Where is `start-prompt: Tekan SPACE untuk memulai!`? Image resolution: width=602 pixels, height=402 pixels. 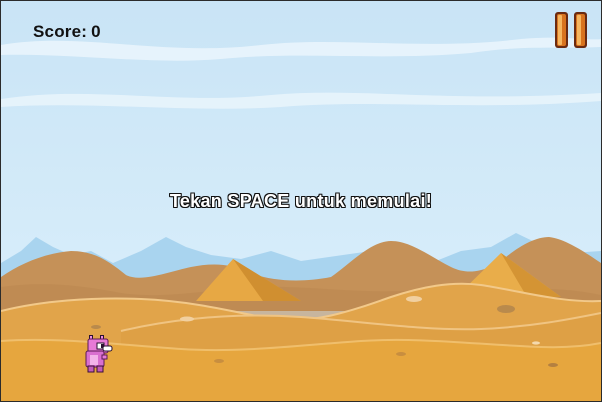
start-prompt: Tekan SPACE untuk memulai! is located at coordinates (301, 201).